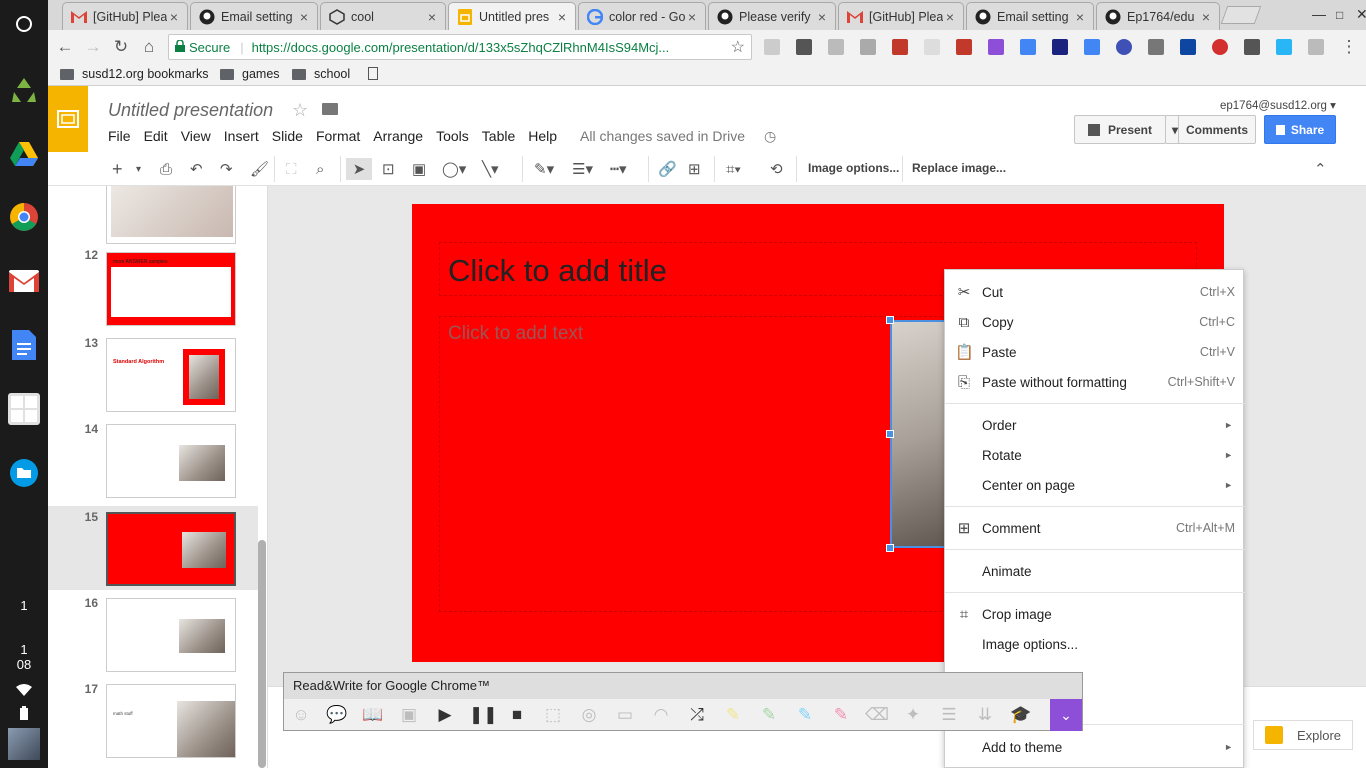  What do you see at coordinates (490, 169) in the screenshot?
I see `line-icon: ╲▾` at bounding box center [490, 169].